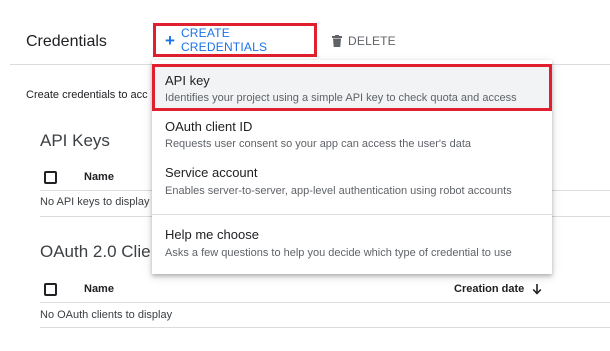  I want to click on intro-text: Create credentials to acc, so click(87, 95).